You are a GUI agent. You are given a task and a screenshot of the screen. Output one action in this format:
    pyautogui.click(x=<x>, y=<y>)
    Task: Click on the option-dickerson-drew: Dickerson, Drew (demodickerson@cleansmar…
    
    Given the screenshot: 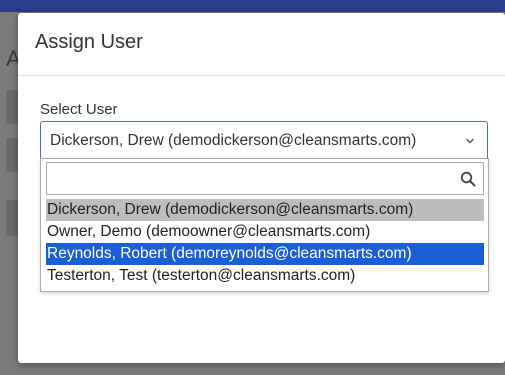 What is the action you would take?
    pyautogui.click(x=265, y=210)
    